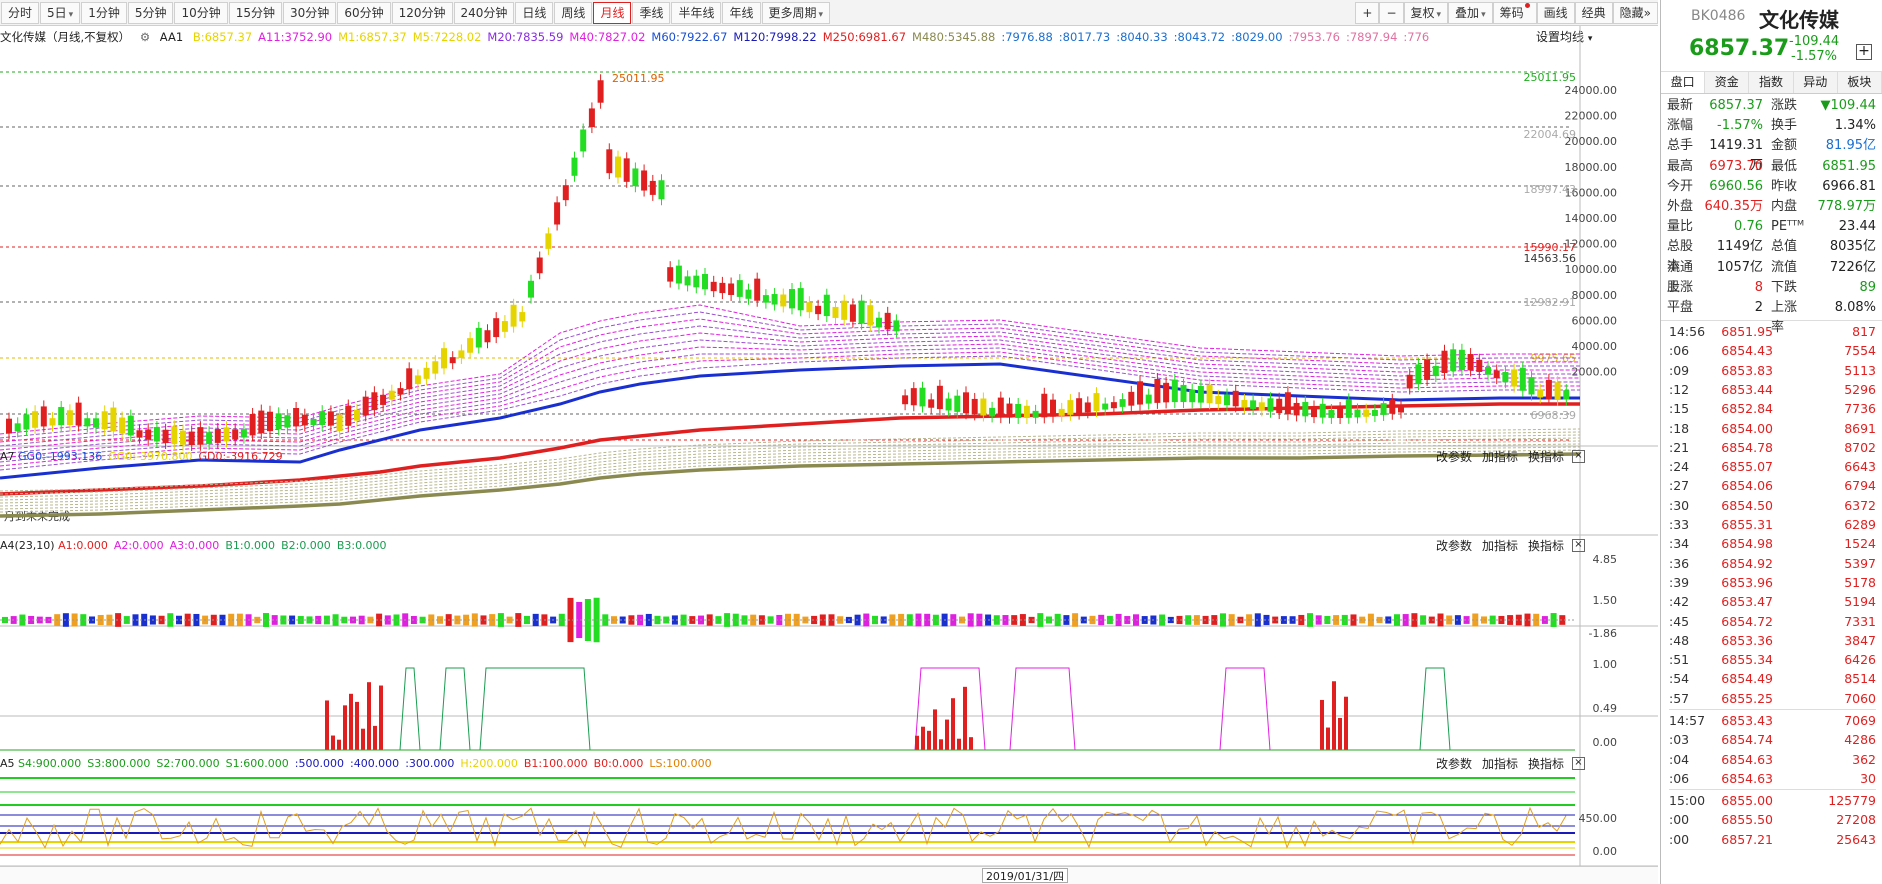 This screenshot has height=884, width=1882. I want to click on tick-price: 6853.83, so click(1747, 370).